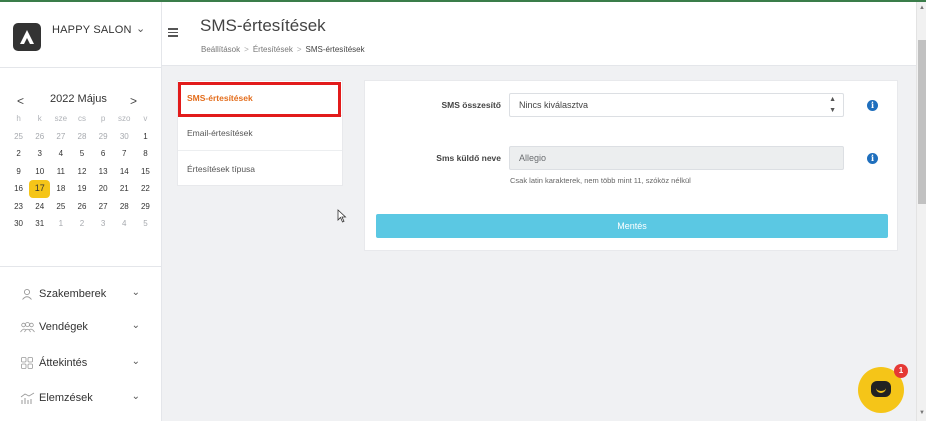  What do you see at coordinates (73, 294) in the screenshot?
I see `sidebar-item-label: Szakemberek` at bounding box center [73, 294].